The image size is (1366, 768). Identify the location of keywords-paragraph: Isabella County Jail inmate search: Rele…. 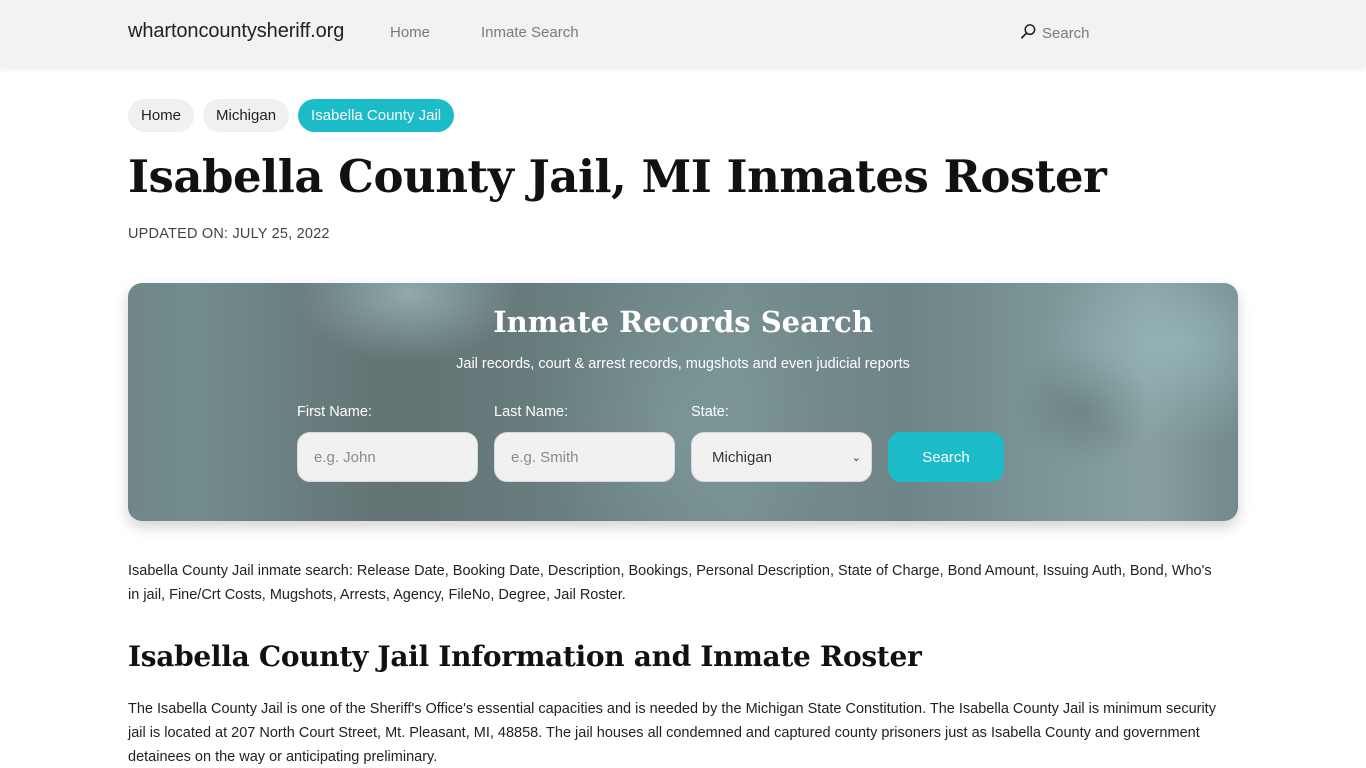
(670, 583).